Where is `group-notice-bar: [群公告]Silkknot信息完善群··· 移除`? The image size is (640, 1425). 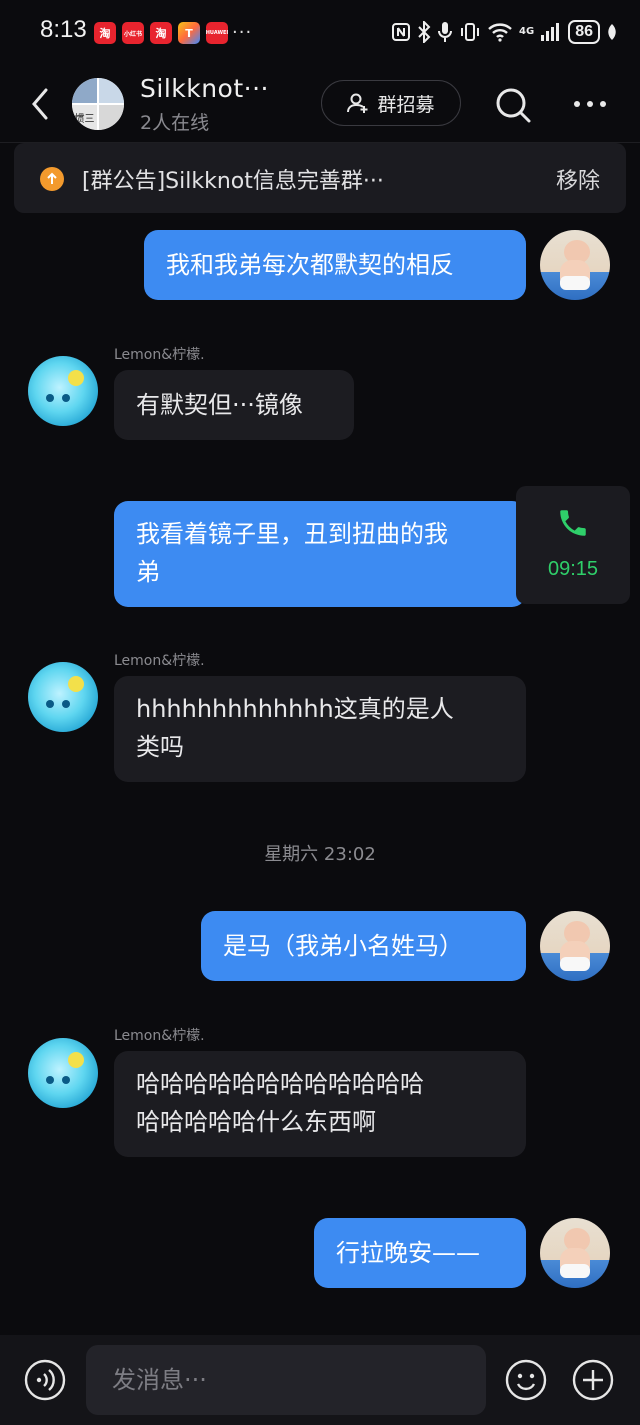 group-notice-bar: [群公告]Silkknot信息完善群··· 移除 is located at coordinates (320, 178).